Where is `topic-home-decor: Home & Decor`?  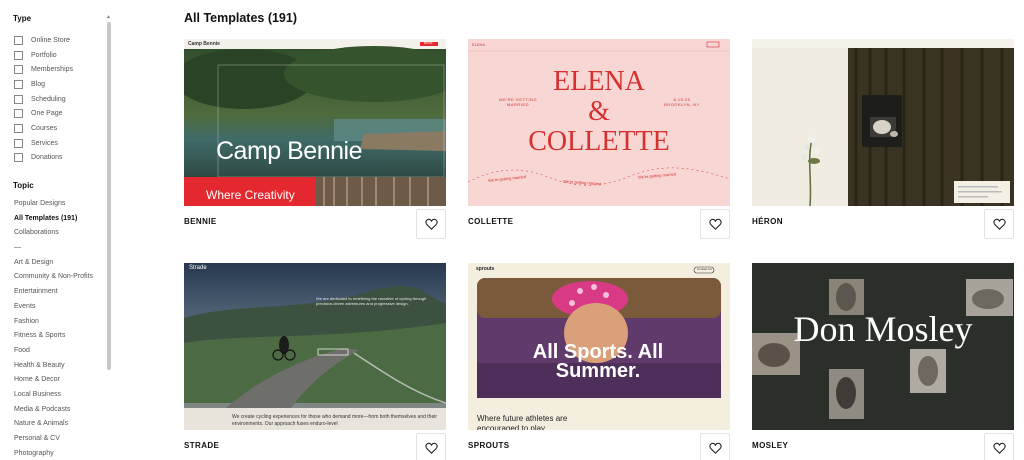 topic-home-decor: Home & Decor is located at coordinates (53, 382).